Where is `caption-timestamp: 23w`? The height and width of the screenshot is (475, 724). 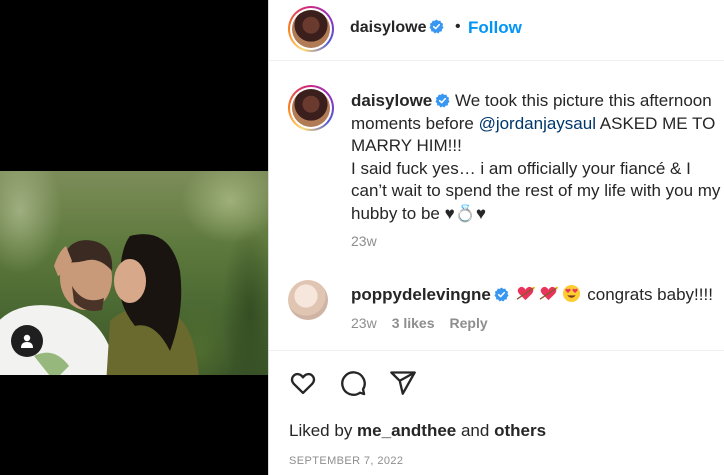
caption-timestamp: 23w is located at coordinates (364, 241).